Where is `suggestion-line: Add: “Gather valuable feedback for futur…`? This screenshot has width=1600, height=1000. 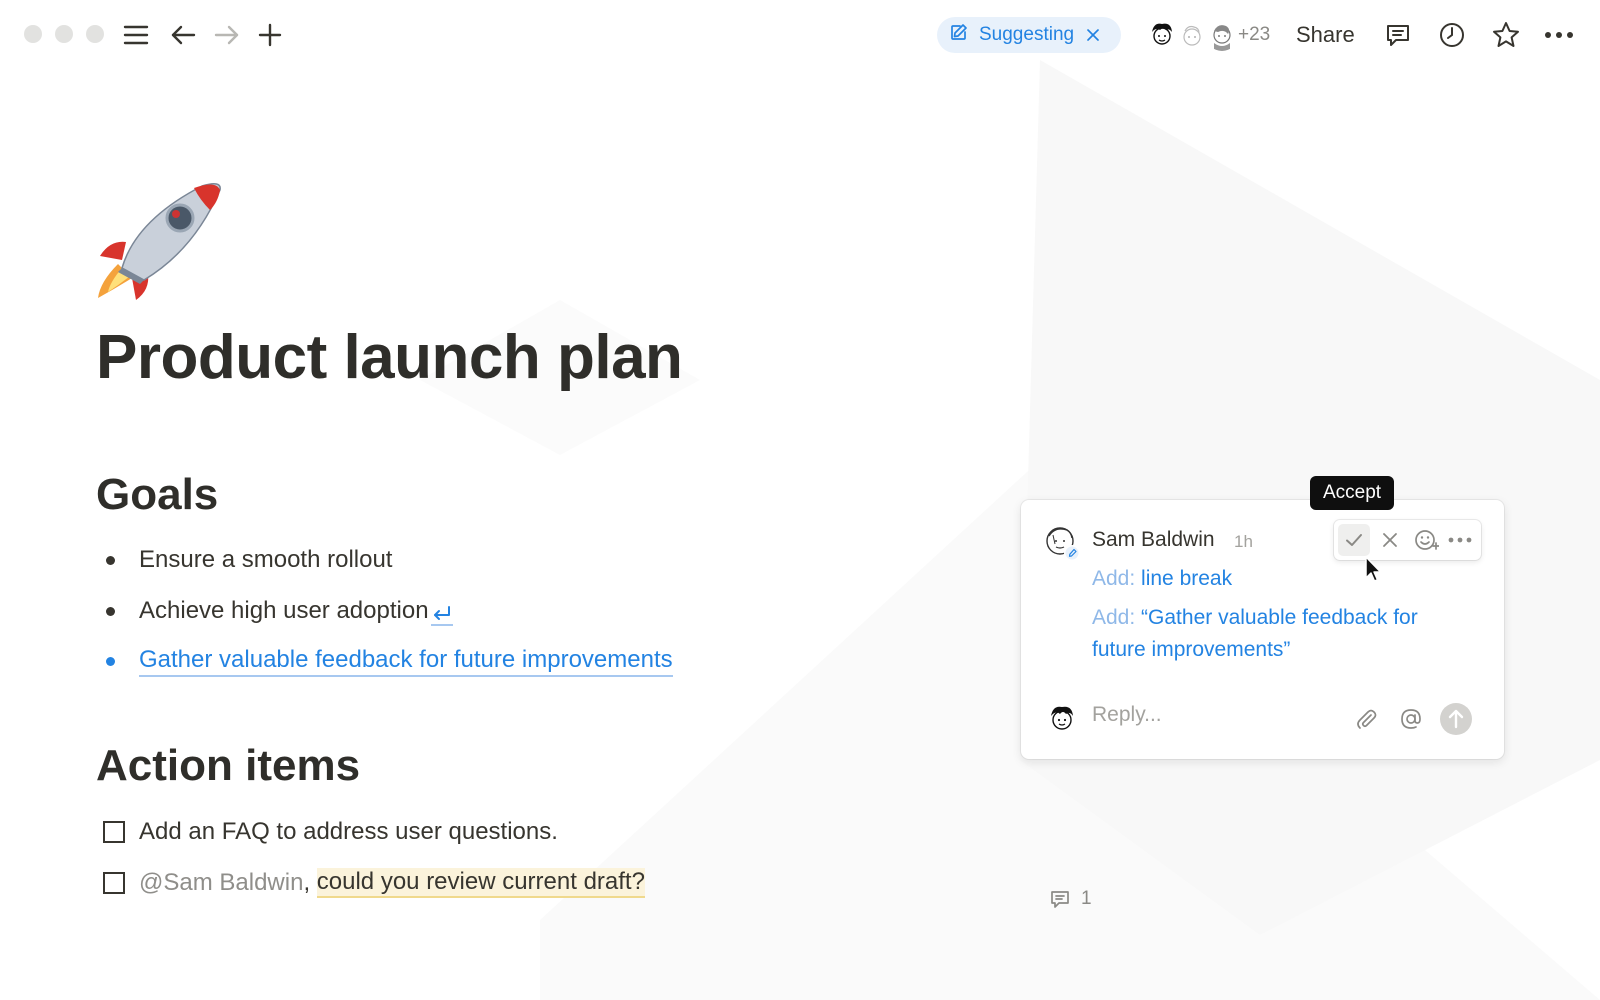 suggestion-line: Add: “Gather valuable feedback for futur… is located at coordinates (1255, 633).